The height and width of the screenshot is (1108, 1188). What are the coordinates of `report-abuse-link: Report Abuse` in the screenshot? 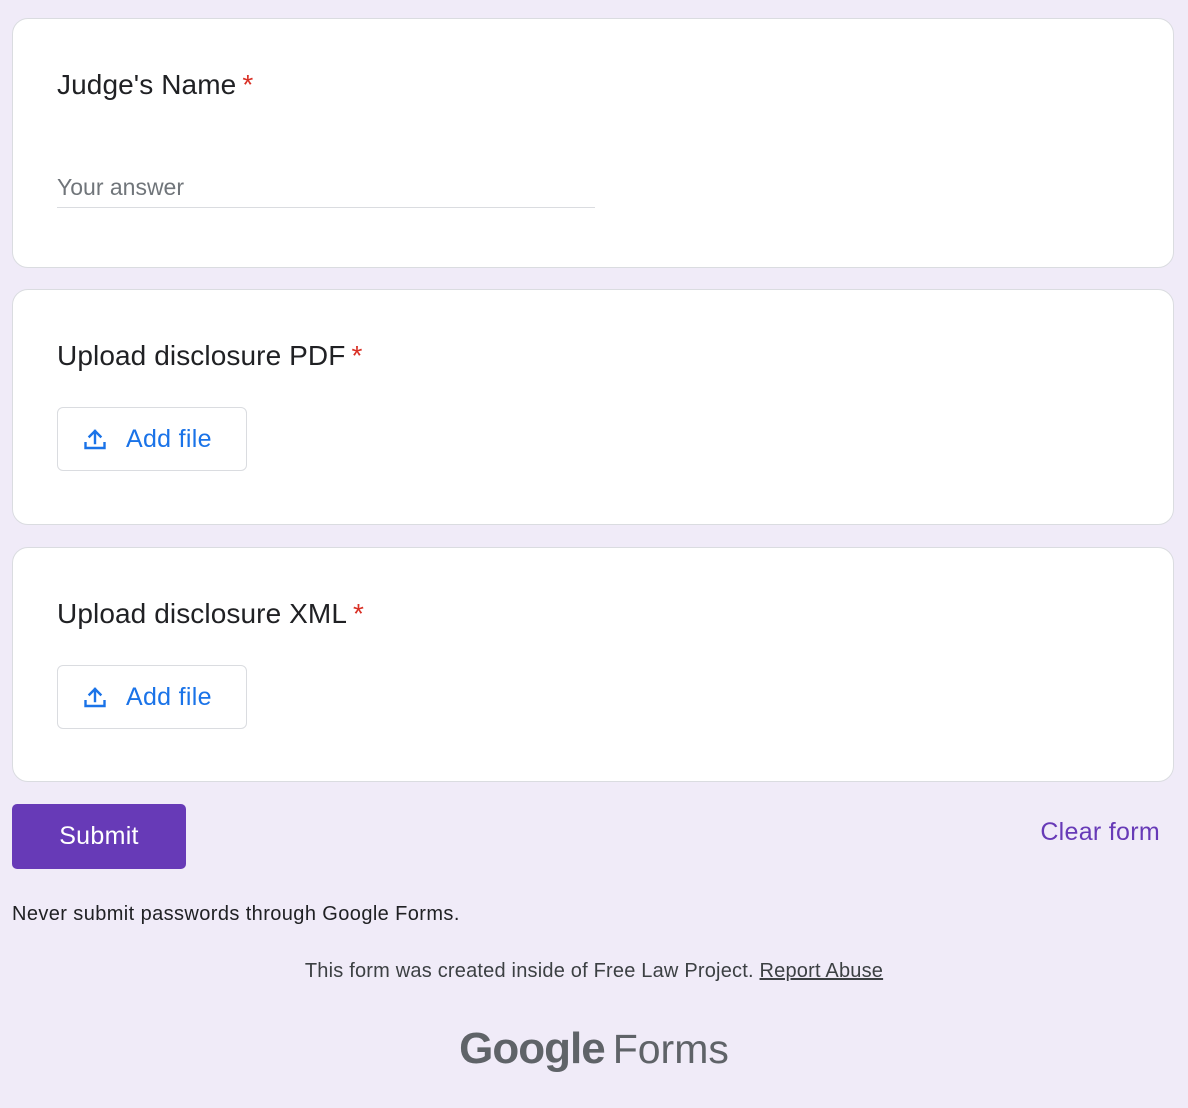 It's located at (822, 971).